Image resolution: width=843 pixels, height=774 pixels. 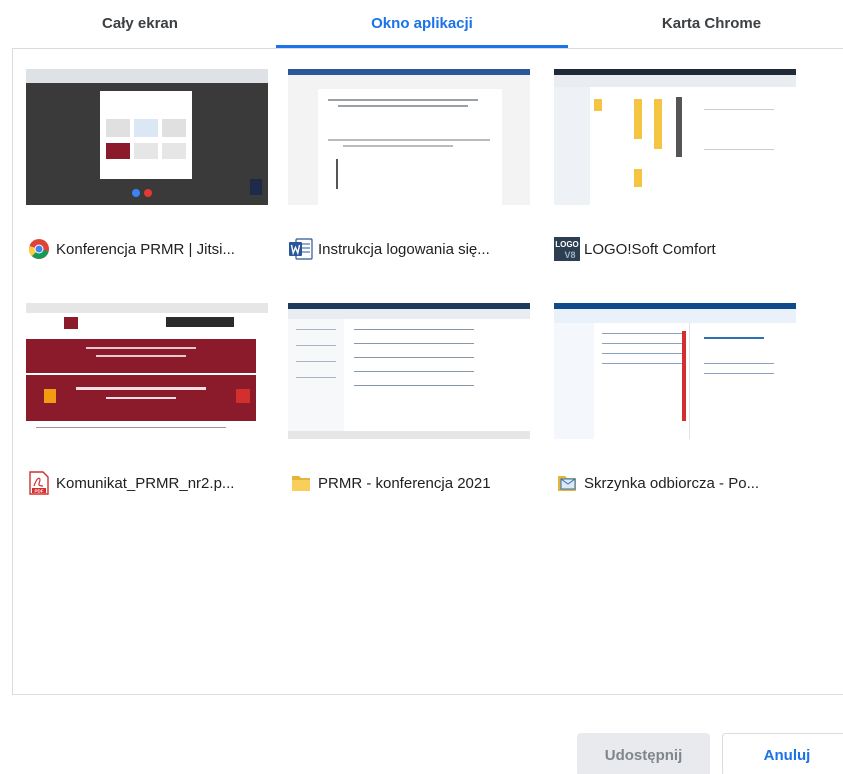 I want to click on window-item-logosoft: LOGO V8 LOGO!Soft Comfort, so click(x=679, y=169).